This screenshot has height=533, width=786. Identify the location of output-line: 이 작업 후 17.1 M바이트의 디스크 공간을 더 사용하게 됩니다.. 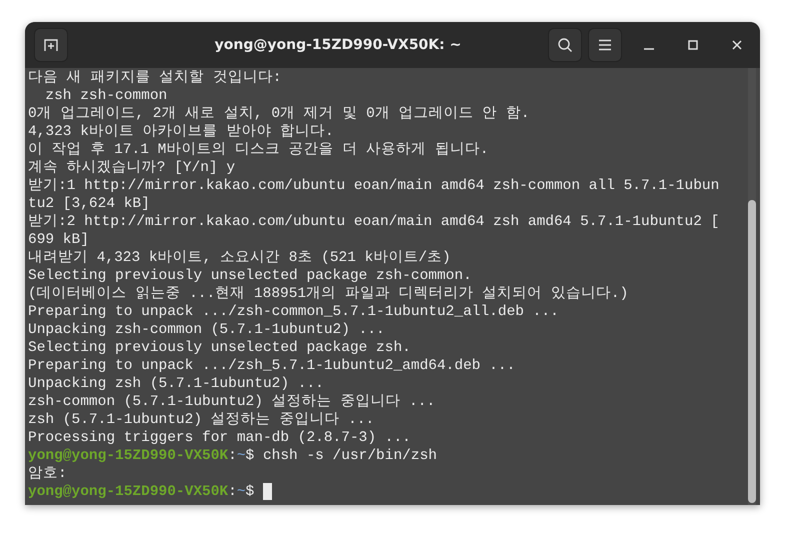
(259, 150).